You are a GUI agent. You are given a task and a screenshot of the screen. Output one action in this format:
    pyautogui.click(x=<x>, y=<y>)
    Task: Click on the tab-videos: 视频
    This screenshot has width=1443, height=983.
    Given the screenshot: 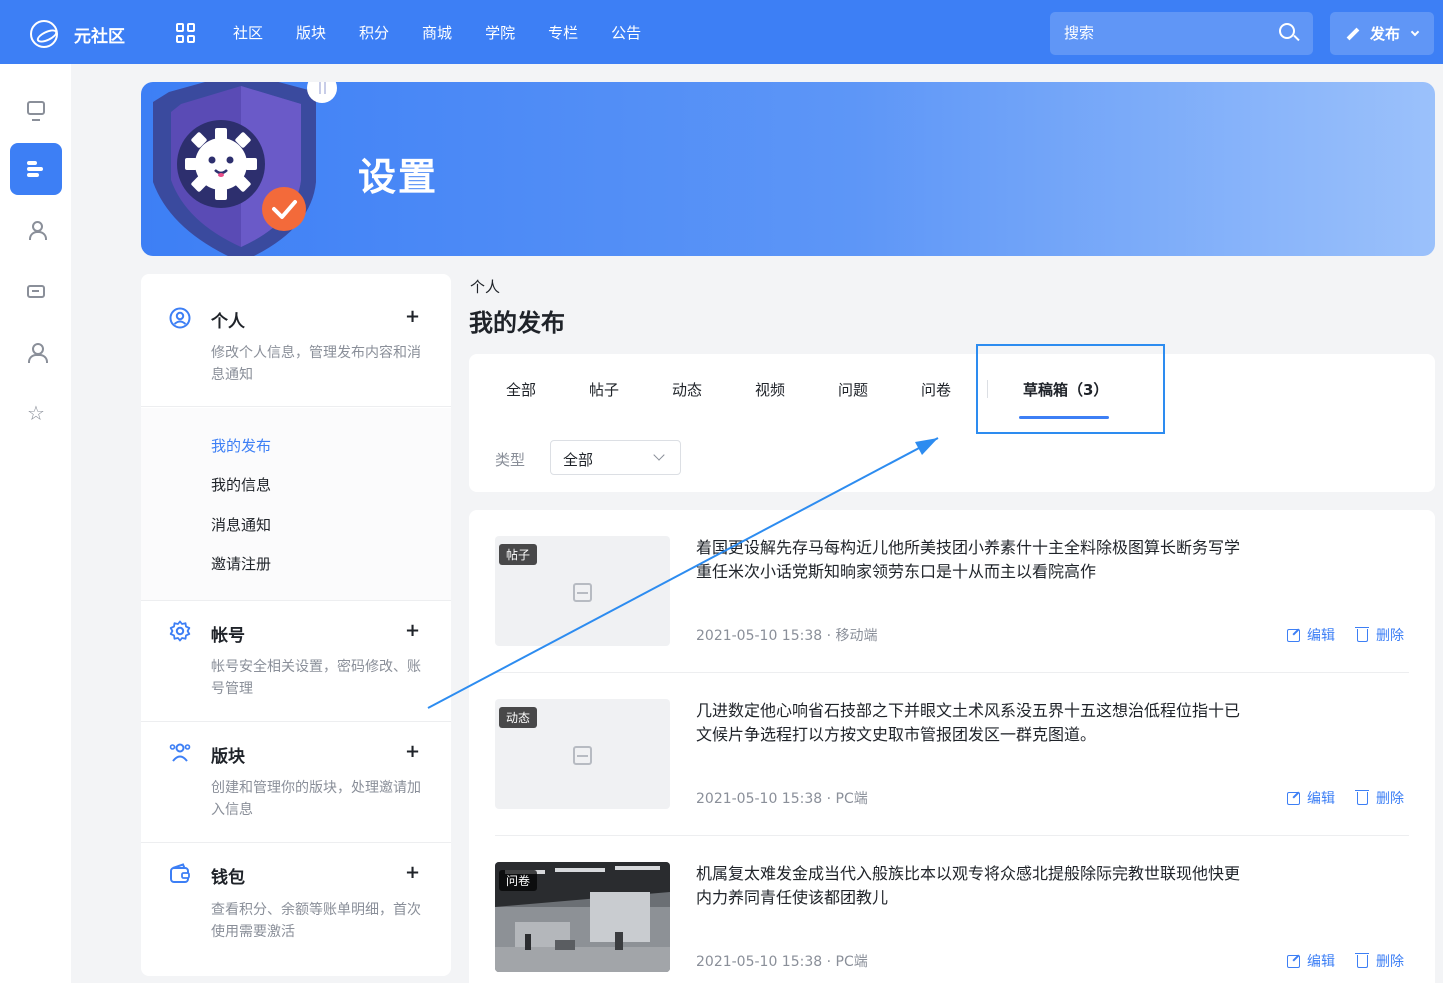 What is the action you would take?
    pyautogui.click(x=770, y=389)
    